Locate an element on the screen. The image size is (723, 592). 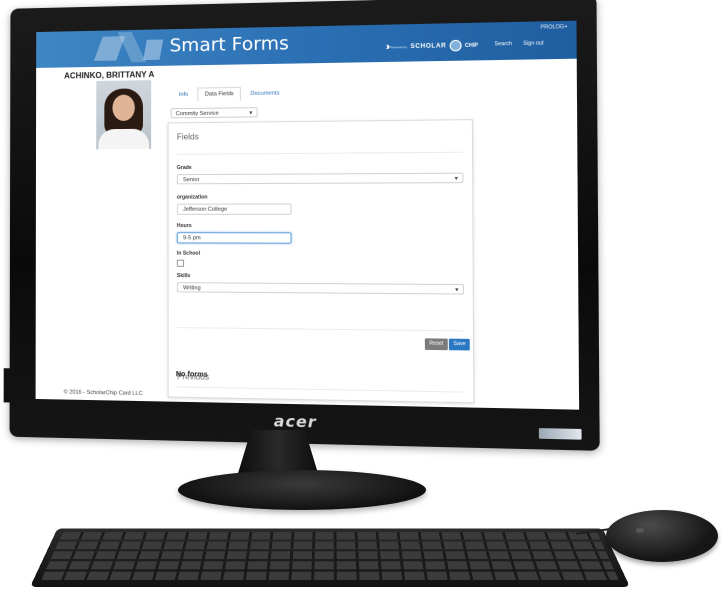
grade-select: Senior ▼ is located at coordinates (320, 178).